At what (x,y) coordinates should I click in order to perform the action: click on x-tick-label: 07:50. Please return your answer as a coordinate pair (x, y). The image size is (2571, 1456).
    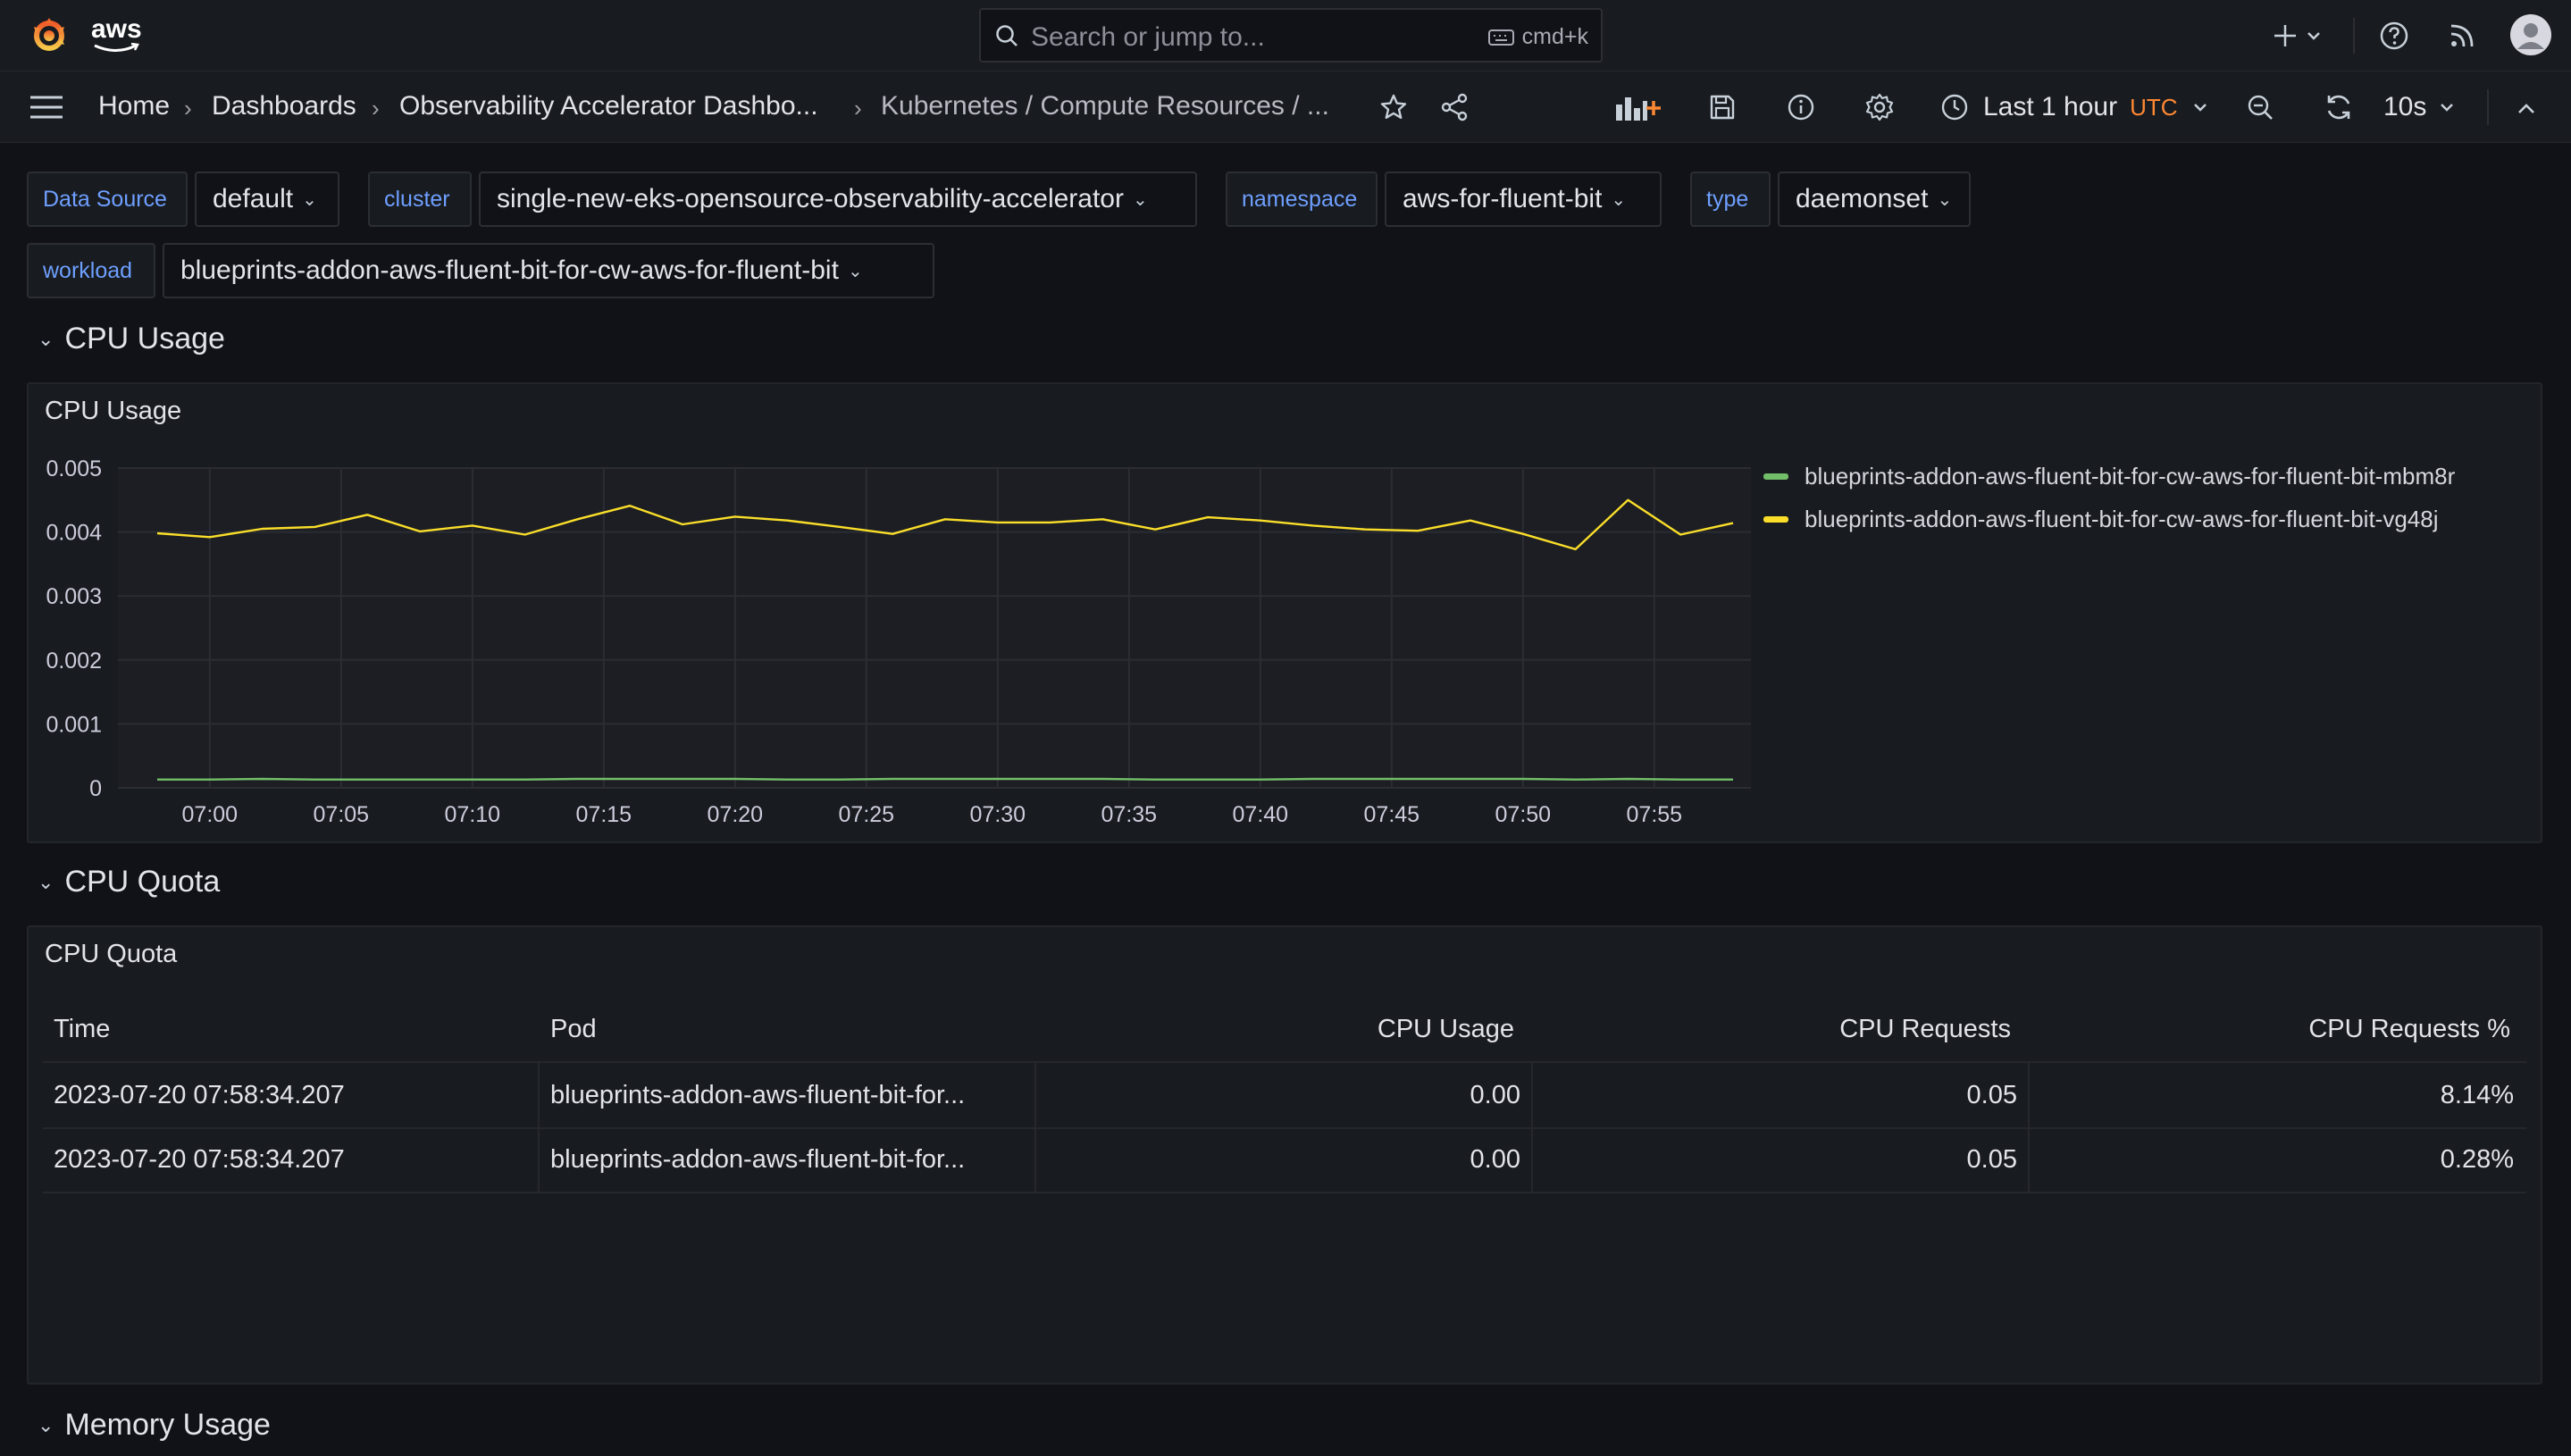
    Looking at the image, I should click on (1523, 814).